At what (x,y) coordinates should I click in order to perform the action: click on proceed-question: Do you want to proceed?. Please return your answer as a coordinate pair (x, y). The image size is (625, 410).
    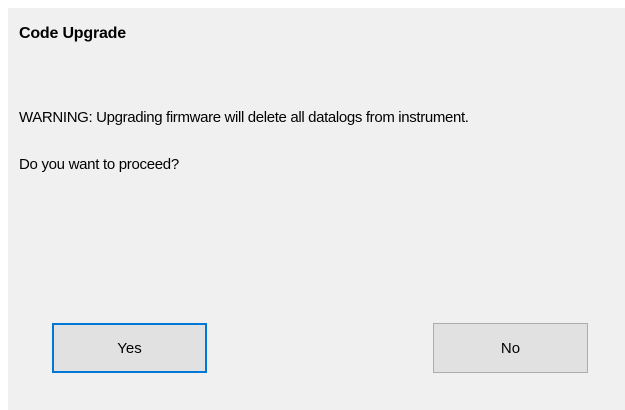
    Looking at the image, I should click on (99, 164).